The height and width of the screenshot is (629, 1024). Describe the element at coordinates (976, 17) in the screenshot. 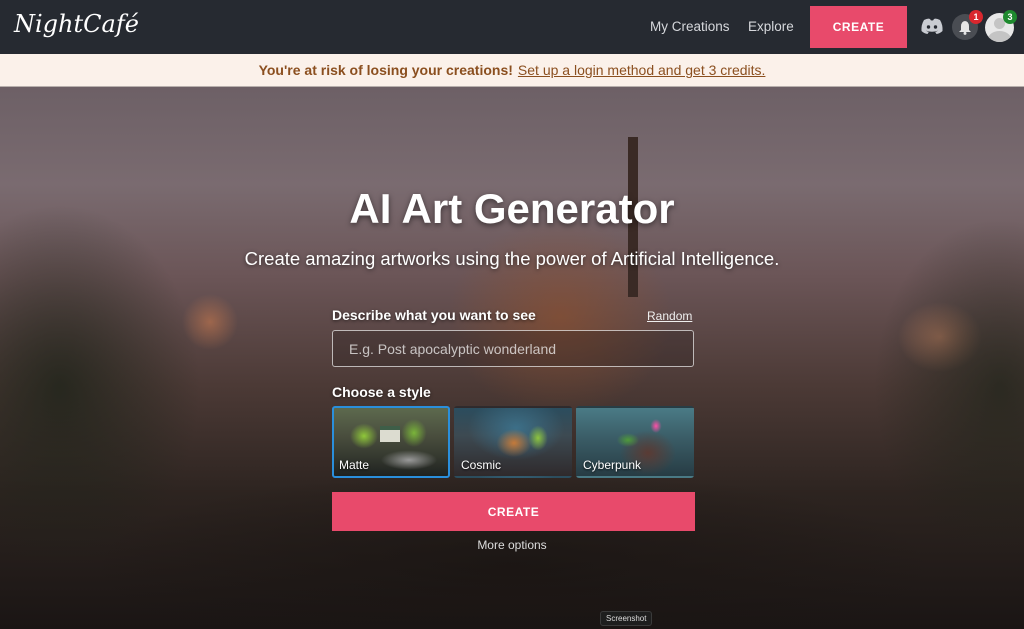

I see `notification-count-badge: 1` at that location.